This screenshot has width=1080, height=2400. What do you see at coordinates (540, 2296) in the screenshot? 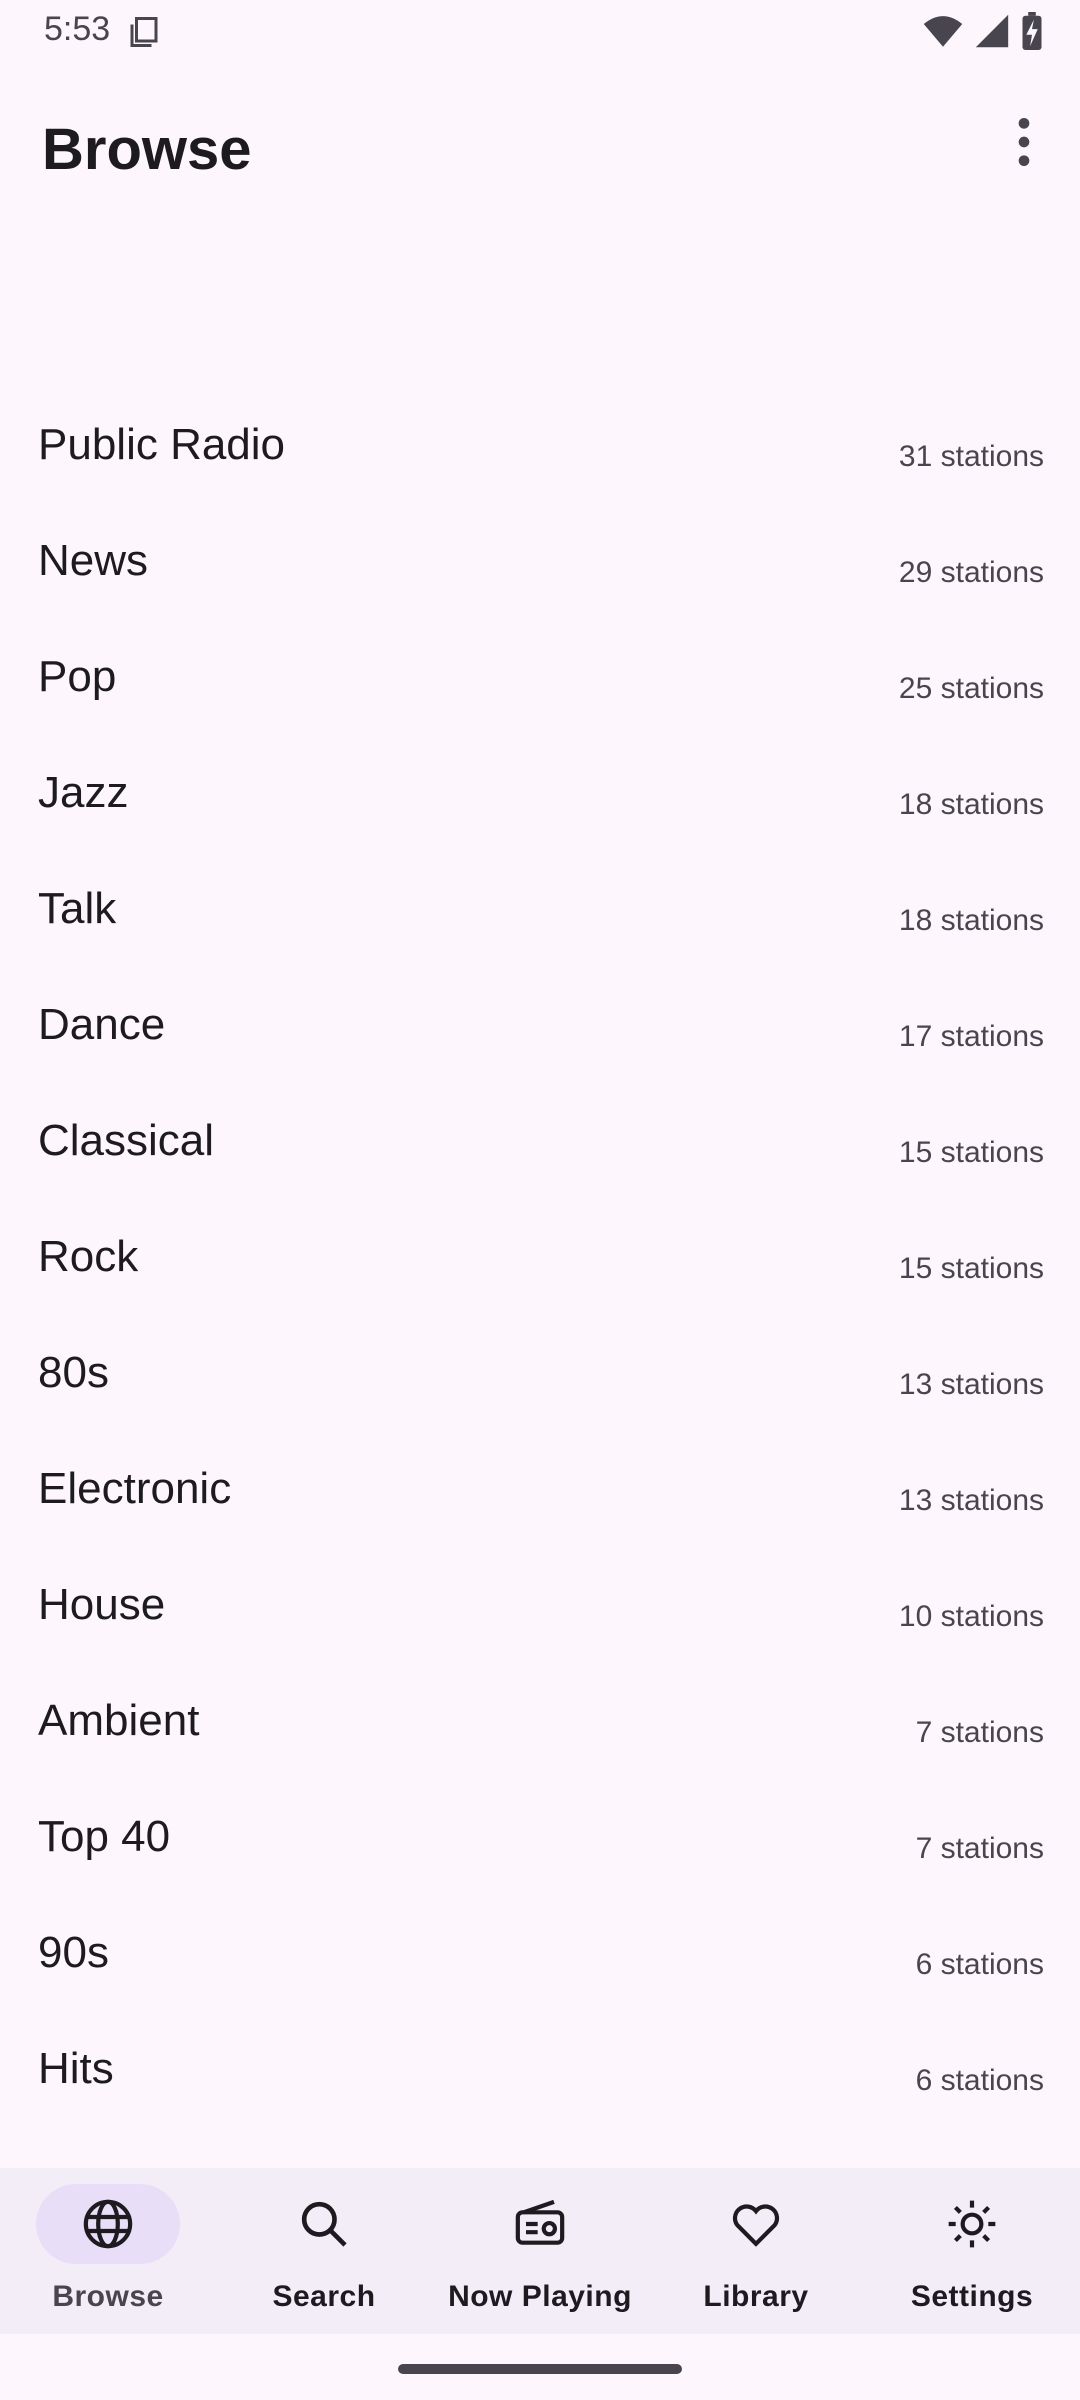
I see `nav-label: Now Playing` at bounding box center [540, 2296].